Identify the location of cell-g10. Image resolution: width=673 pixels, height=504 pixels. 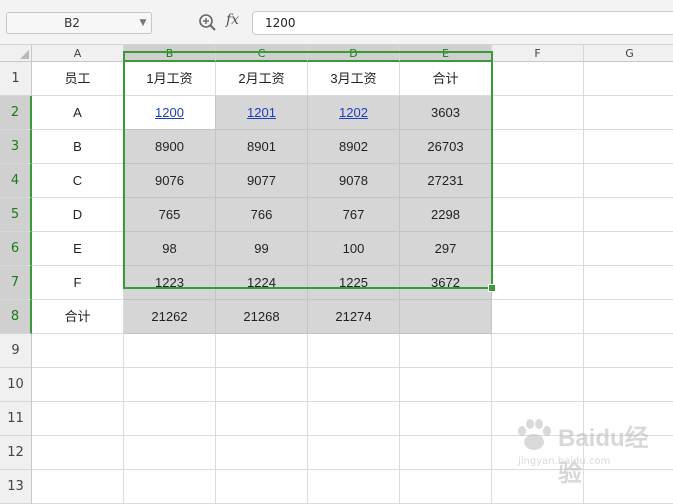
(628, 385).